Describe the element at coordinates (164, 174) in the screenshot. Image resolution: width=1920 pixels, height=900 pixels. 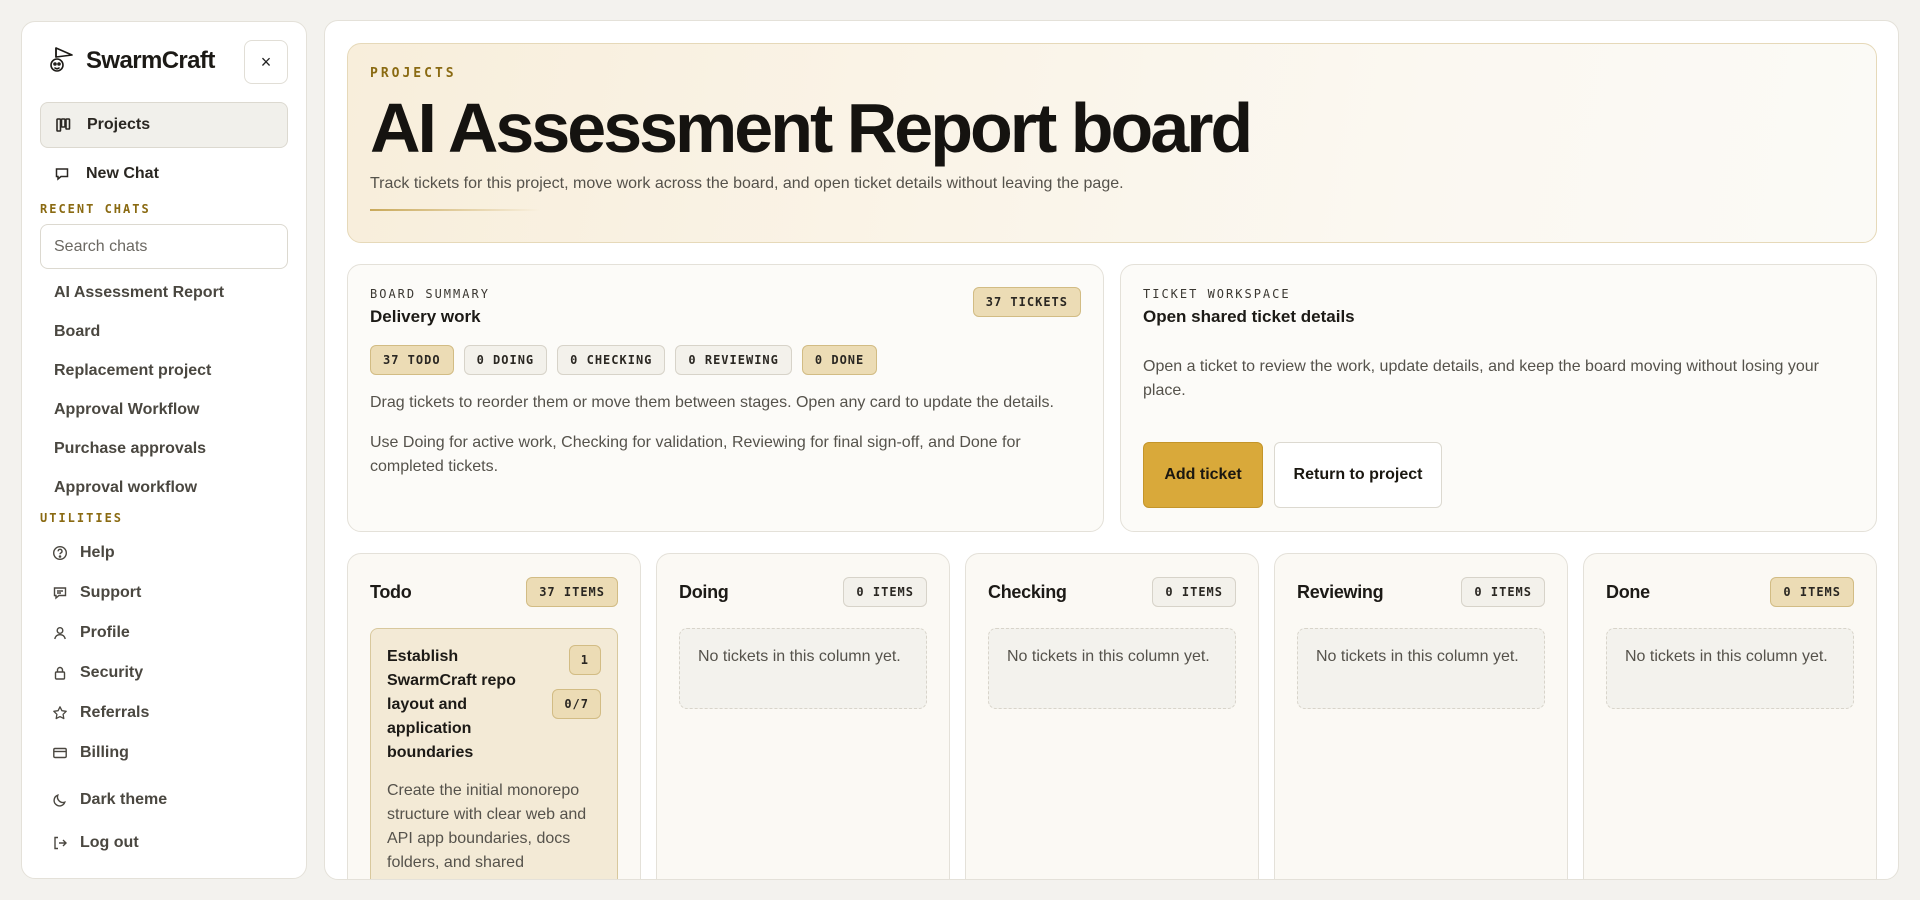
I see `nav-new-chat: New Chat` at that location.